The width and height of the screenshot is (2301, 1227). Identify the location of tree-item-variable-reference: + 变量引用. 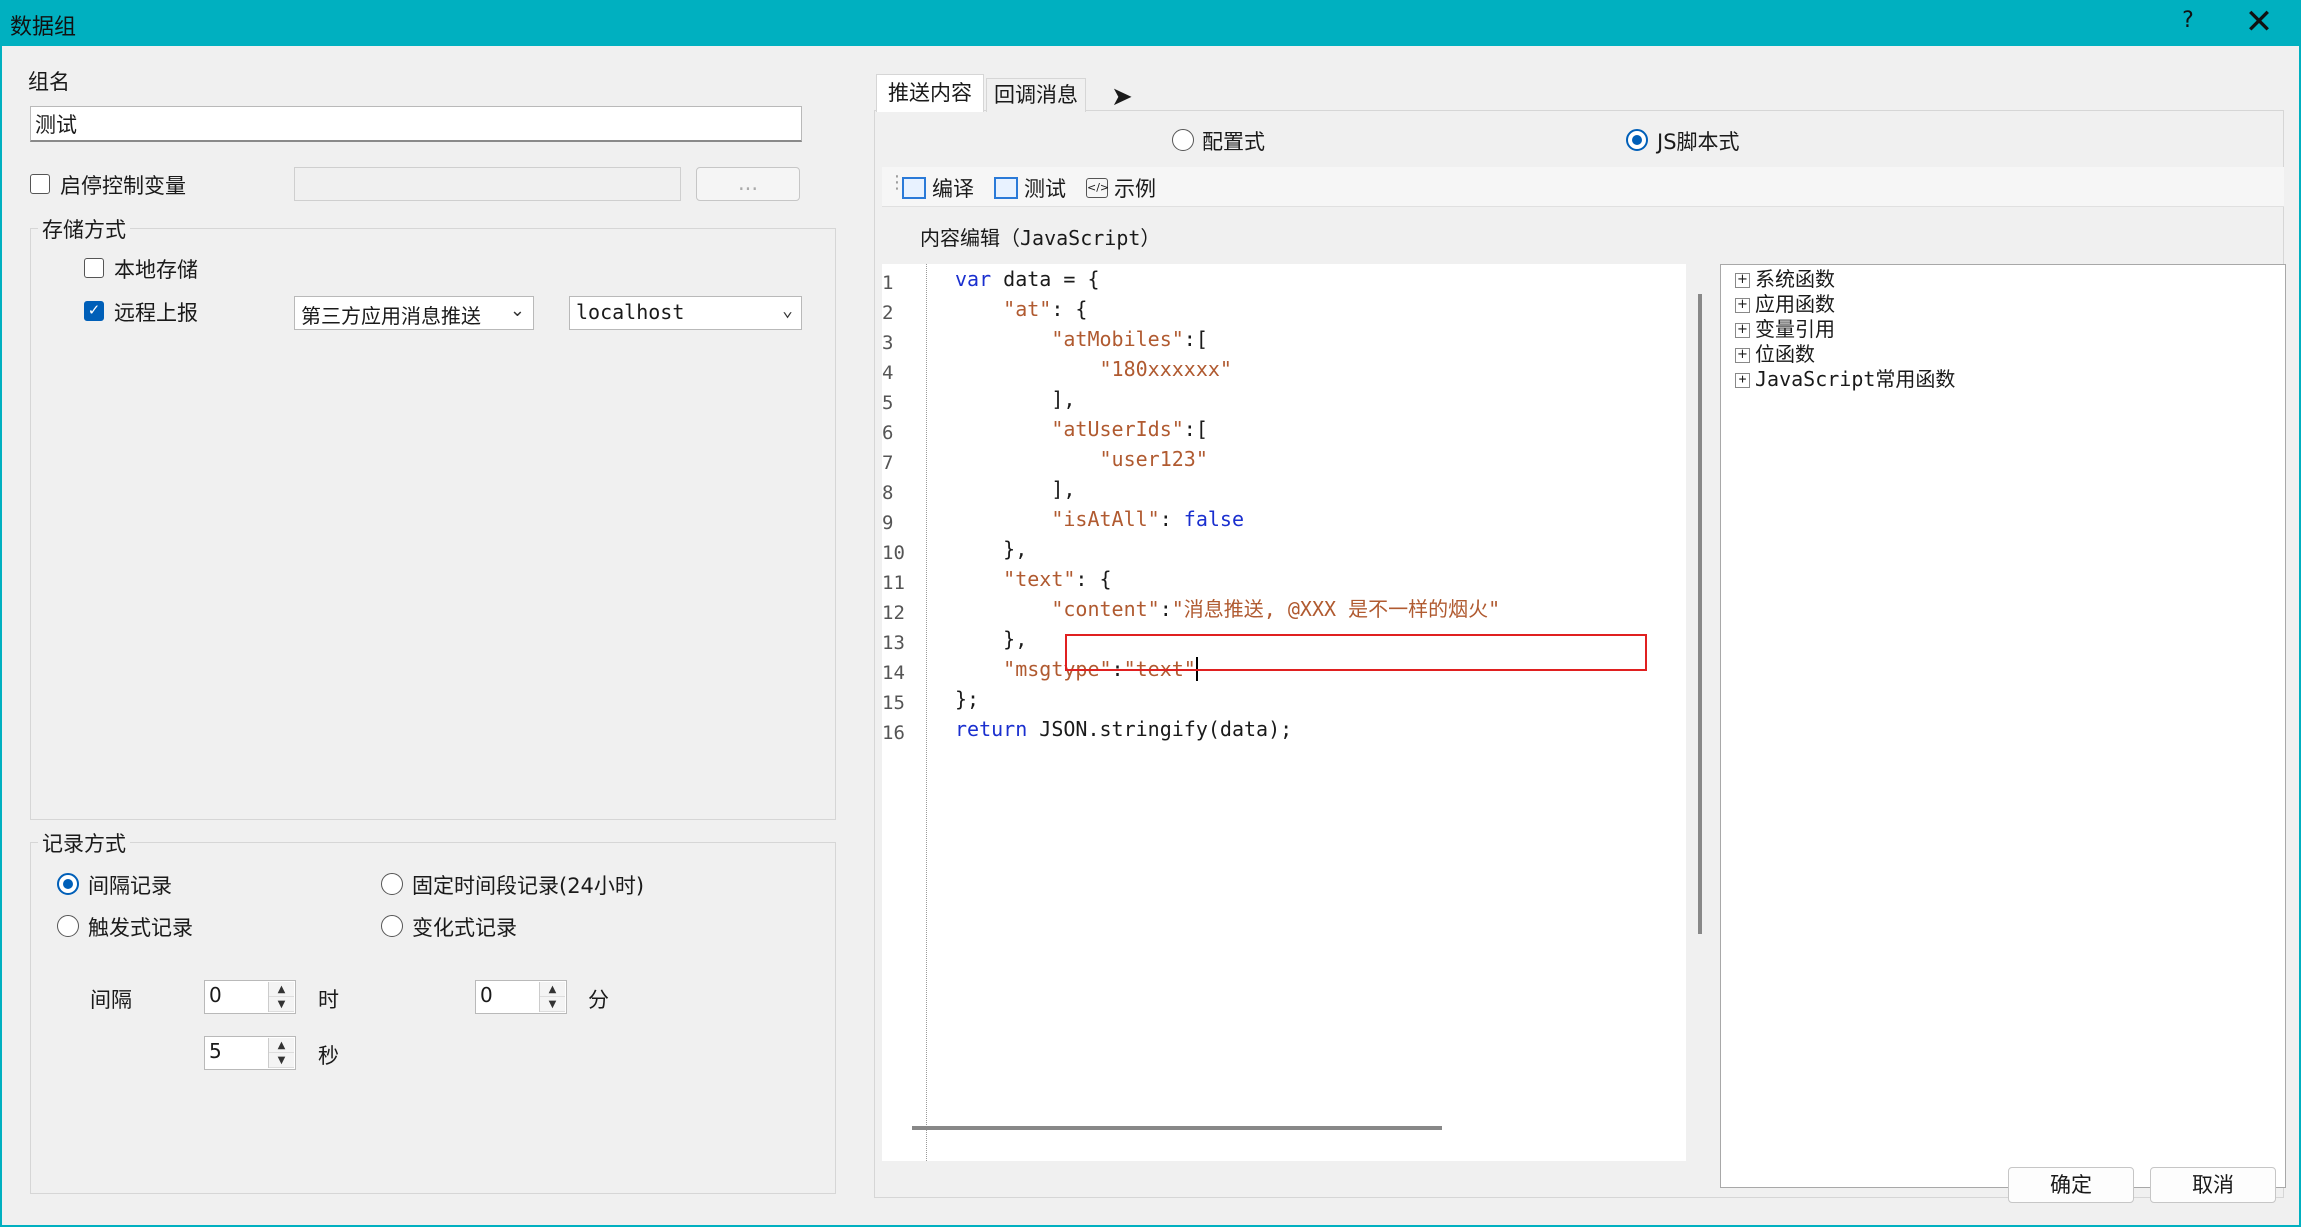
(1845, 329).